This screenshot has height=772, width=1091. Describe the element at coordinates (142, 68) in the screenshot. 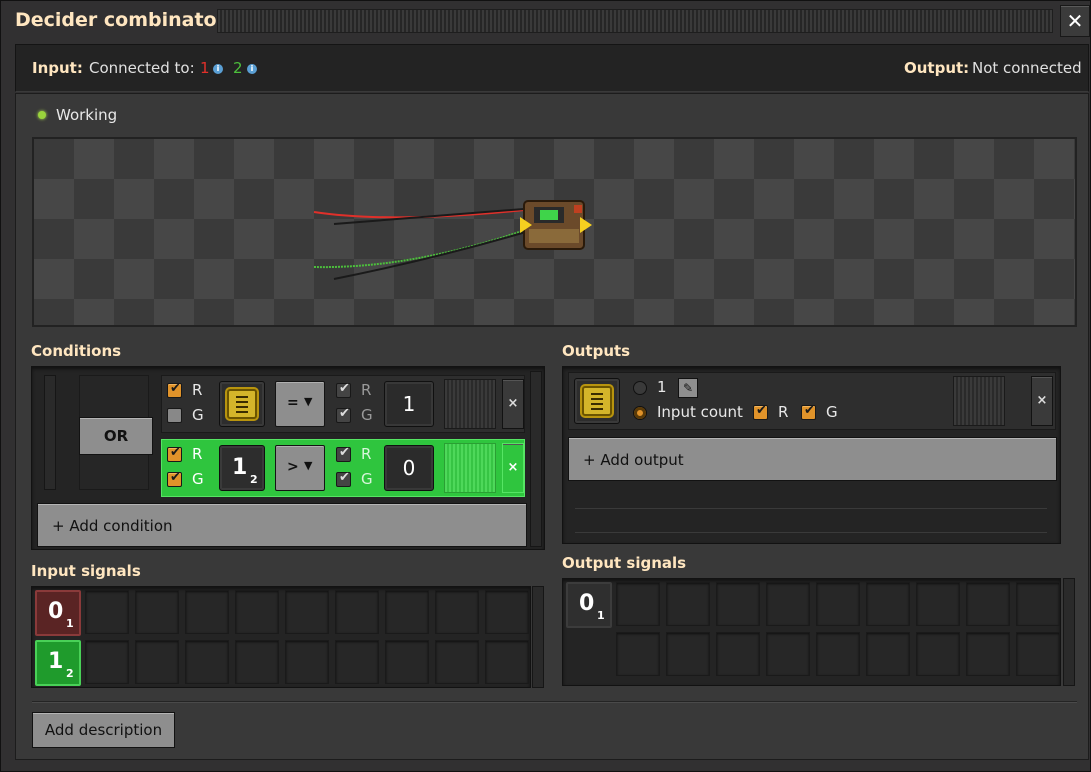

I see `connected-to-label: Connected to:` at that location.